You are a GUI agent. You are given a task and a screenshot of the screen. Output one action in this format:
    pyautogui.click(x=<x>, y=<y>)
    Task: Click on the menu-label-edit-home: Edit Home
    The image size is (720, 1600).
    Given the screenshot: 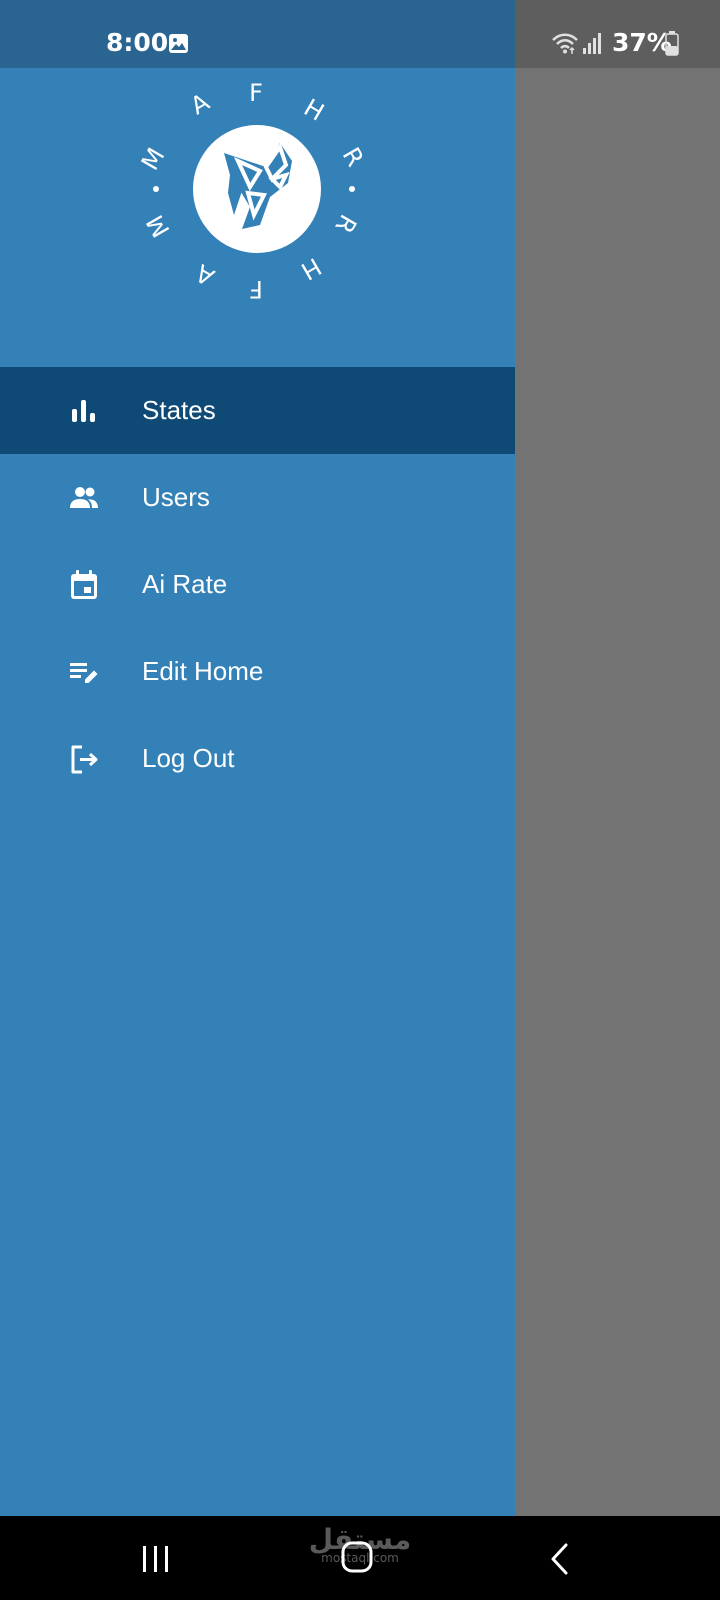 What is the action you would take?
    pyautogui.click(x=203, y=671)
    